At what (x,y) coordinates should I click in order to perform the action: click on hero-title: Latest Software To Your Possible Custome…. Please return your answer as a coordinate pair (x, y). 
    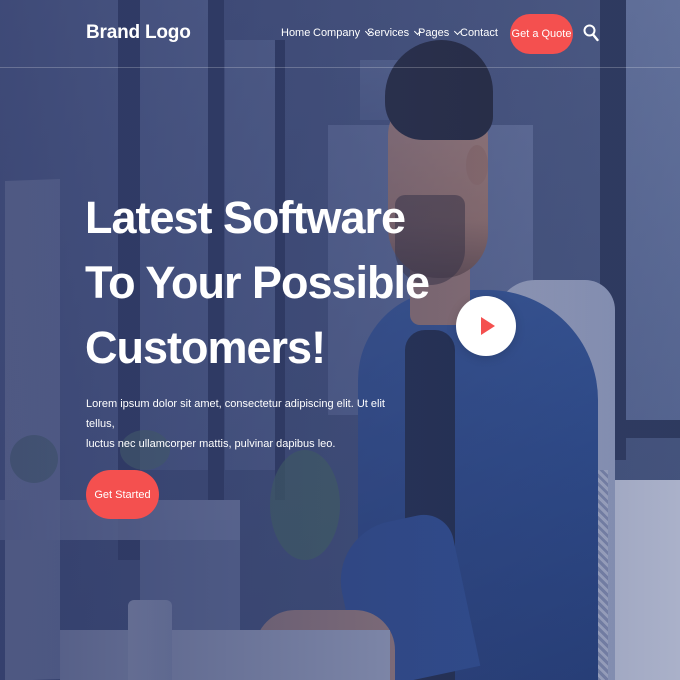
    Looking at the image, I should click on (257, 282).